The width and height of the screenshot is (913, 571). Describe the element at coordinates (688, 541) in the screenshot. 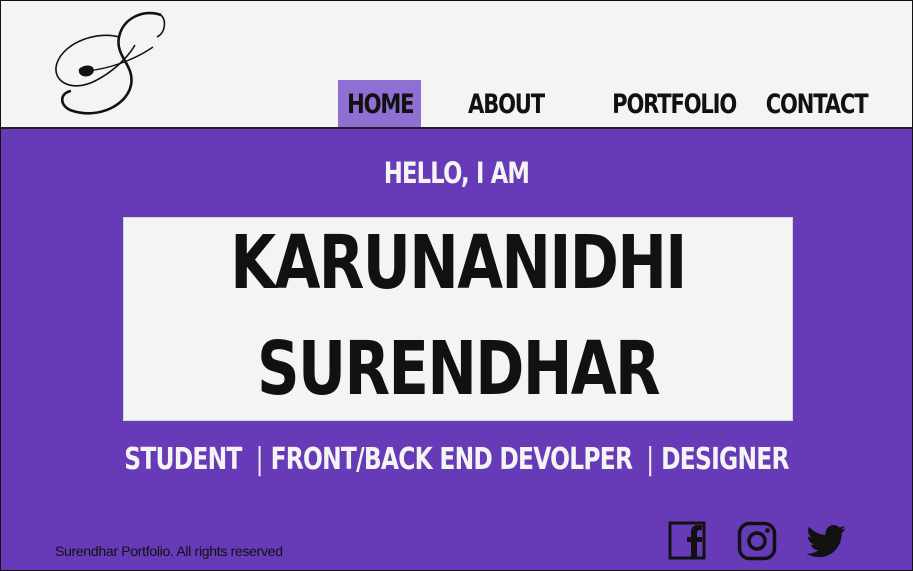

I see `facebook-icon` at that location.